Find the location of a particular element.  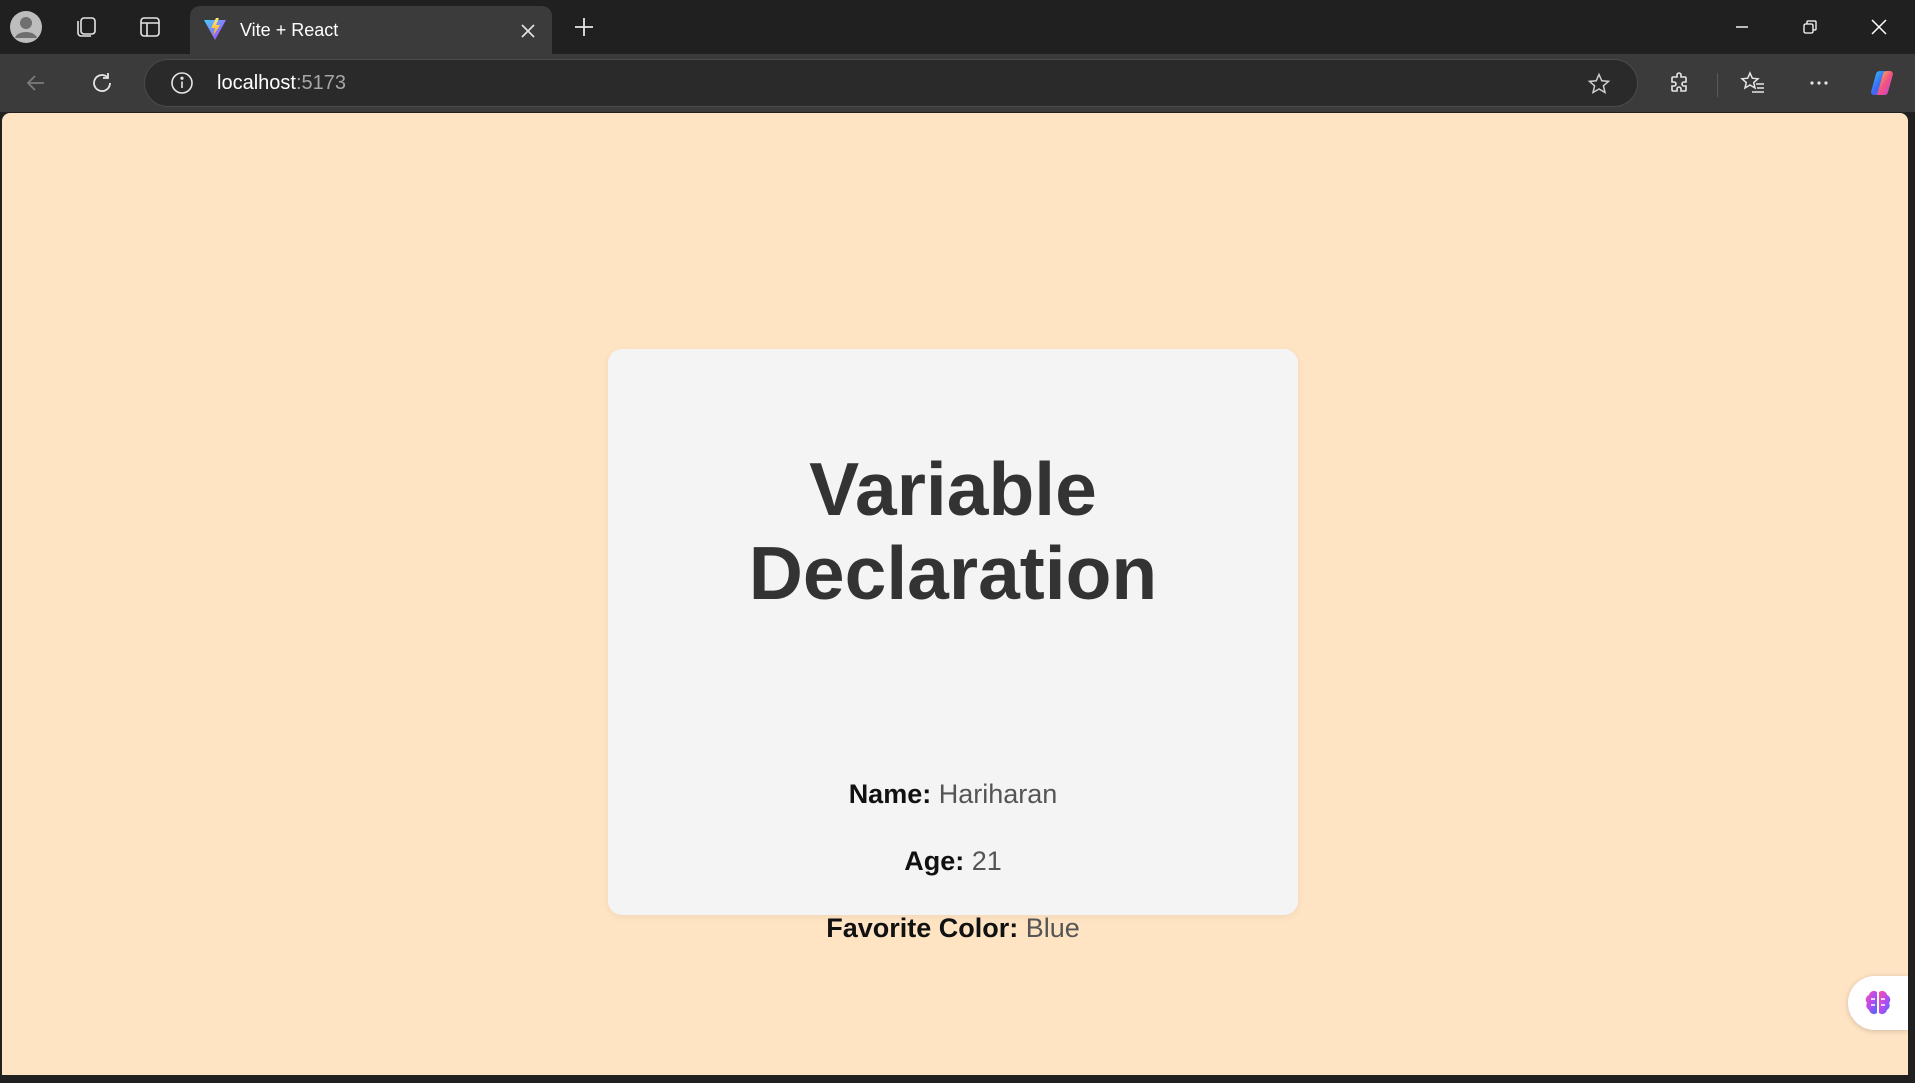

profile-avatar-icon is located at coordinates (26, 27).